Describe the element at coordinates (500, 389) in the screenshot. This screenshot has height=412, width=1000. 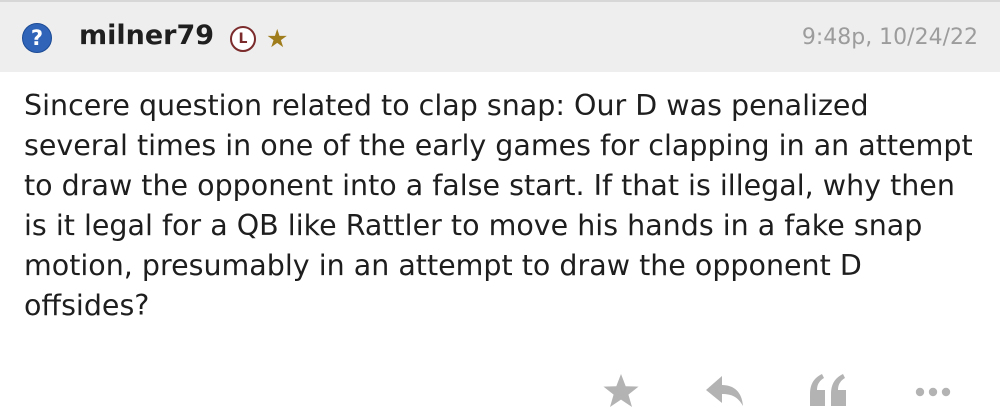
I see `post-actions` at that location.